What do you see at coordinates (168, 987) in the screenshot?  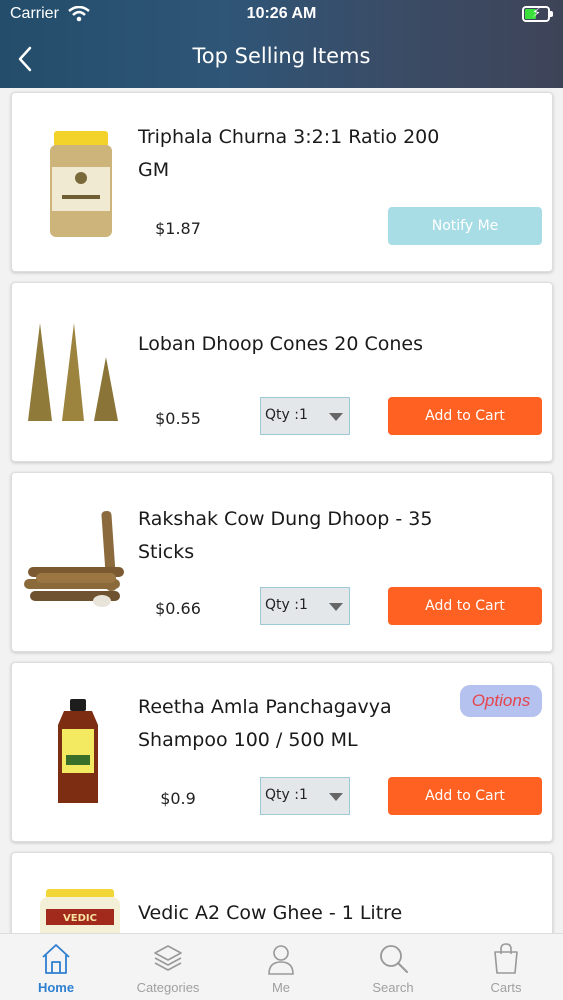 I see `tab-label: Categories` at bounding box center [168, 987].